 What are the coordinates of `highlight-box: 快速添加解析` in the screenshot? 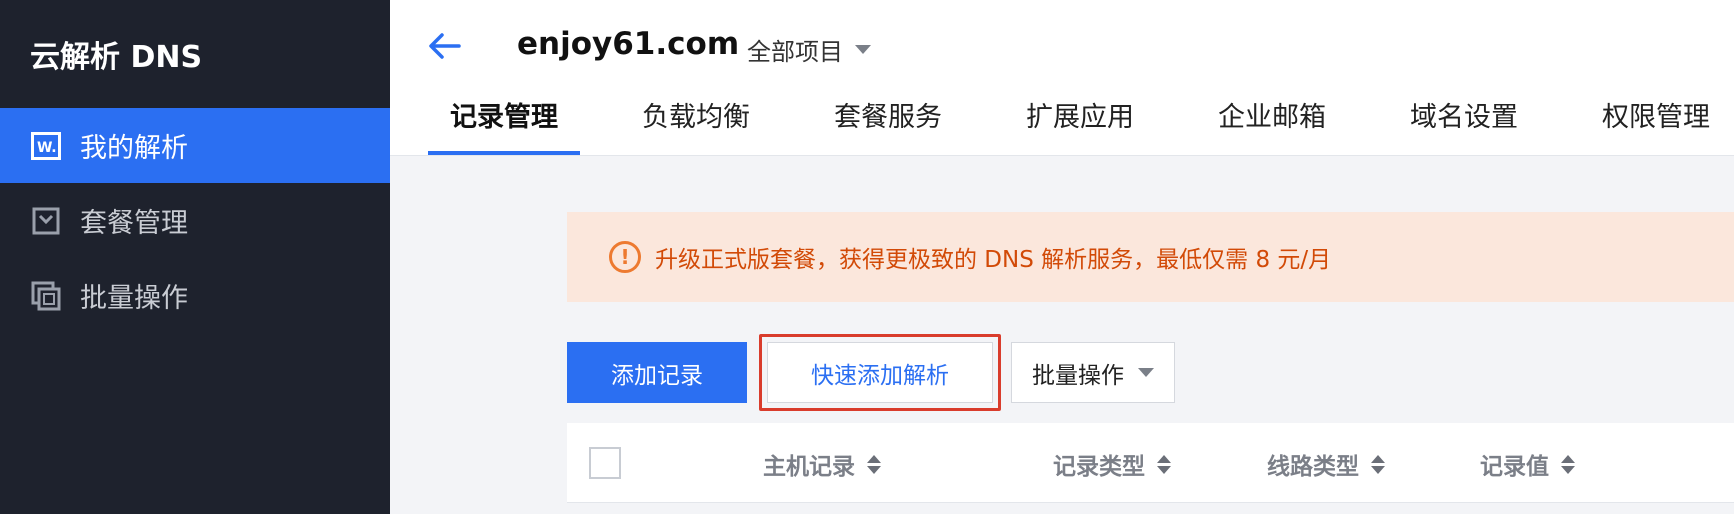 It's located at (880, 372).